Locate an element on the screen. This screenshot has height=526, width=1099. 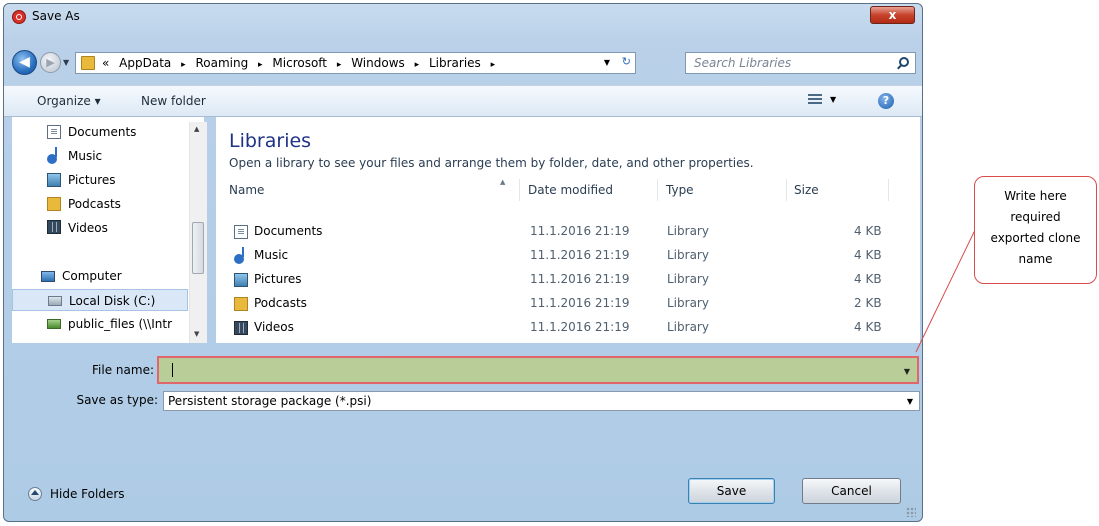
sidebar-item-videos: Videos is located at coordinates (100, 228).